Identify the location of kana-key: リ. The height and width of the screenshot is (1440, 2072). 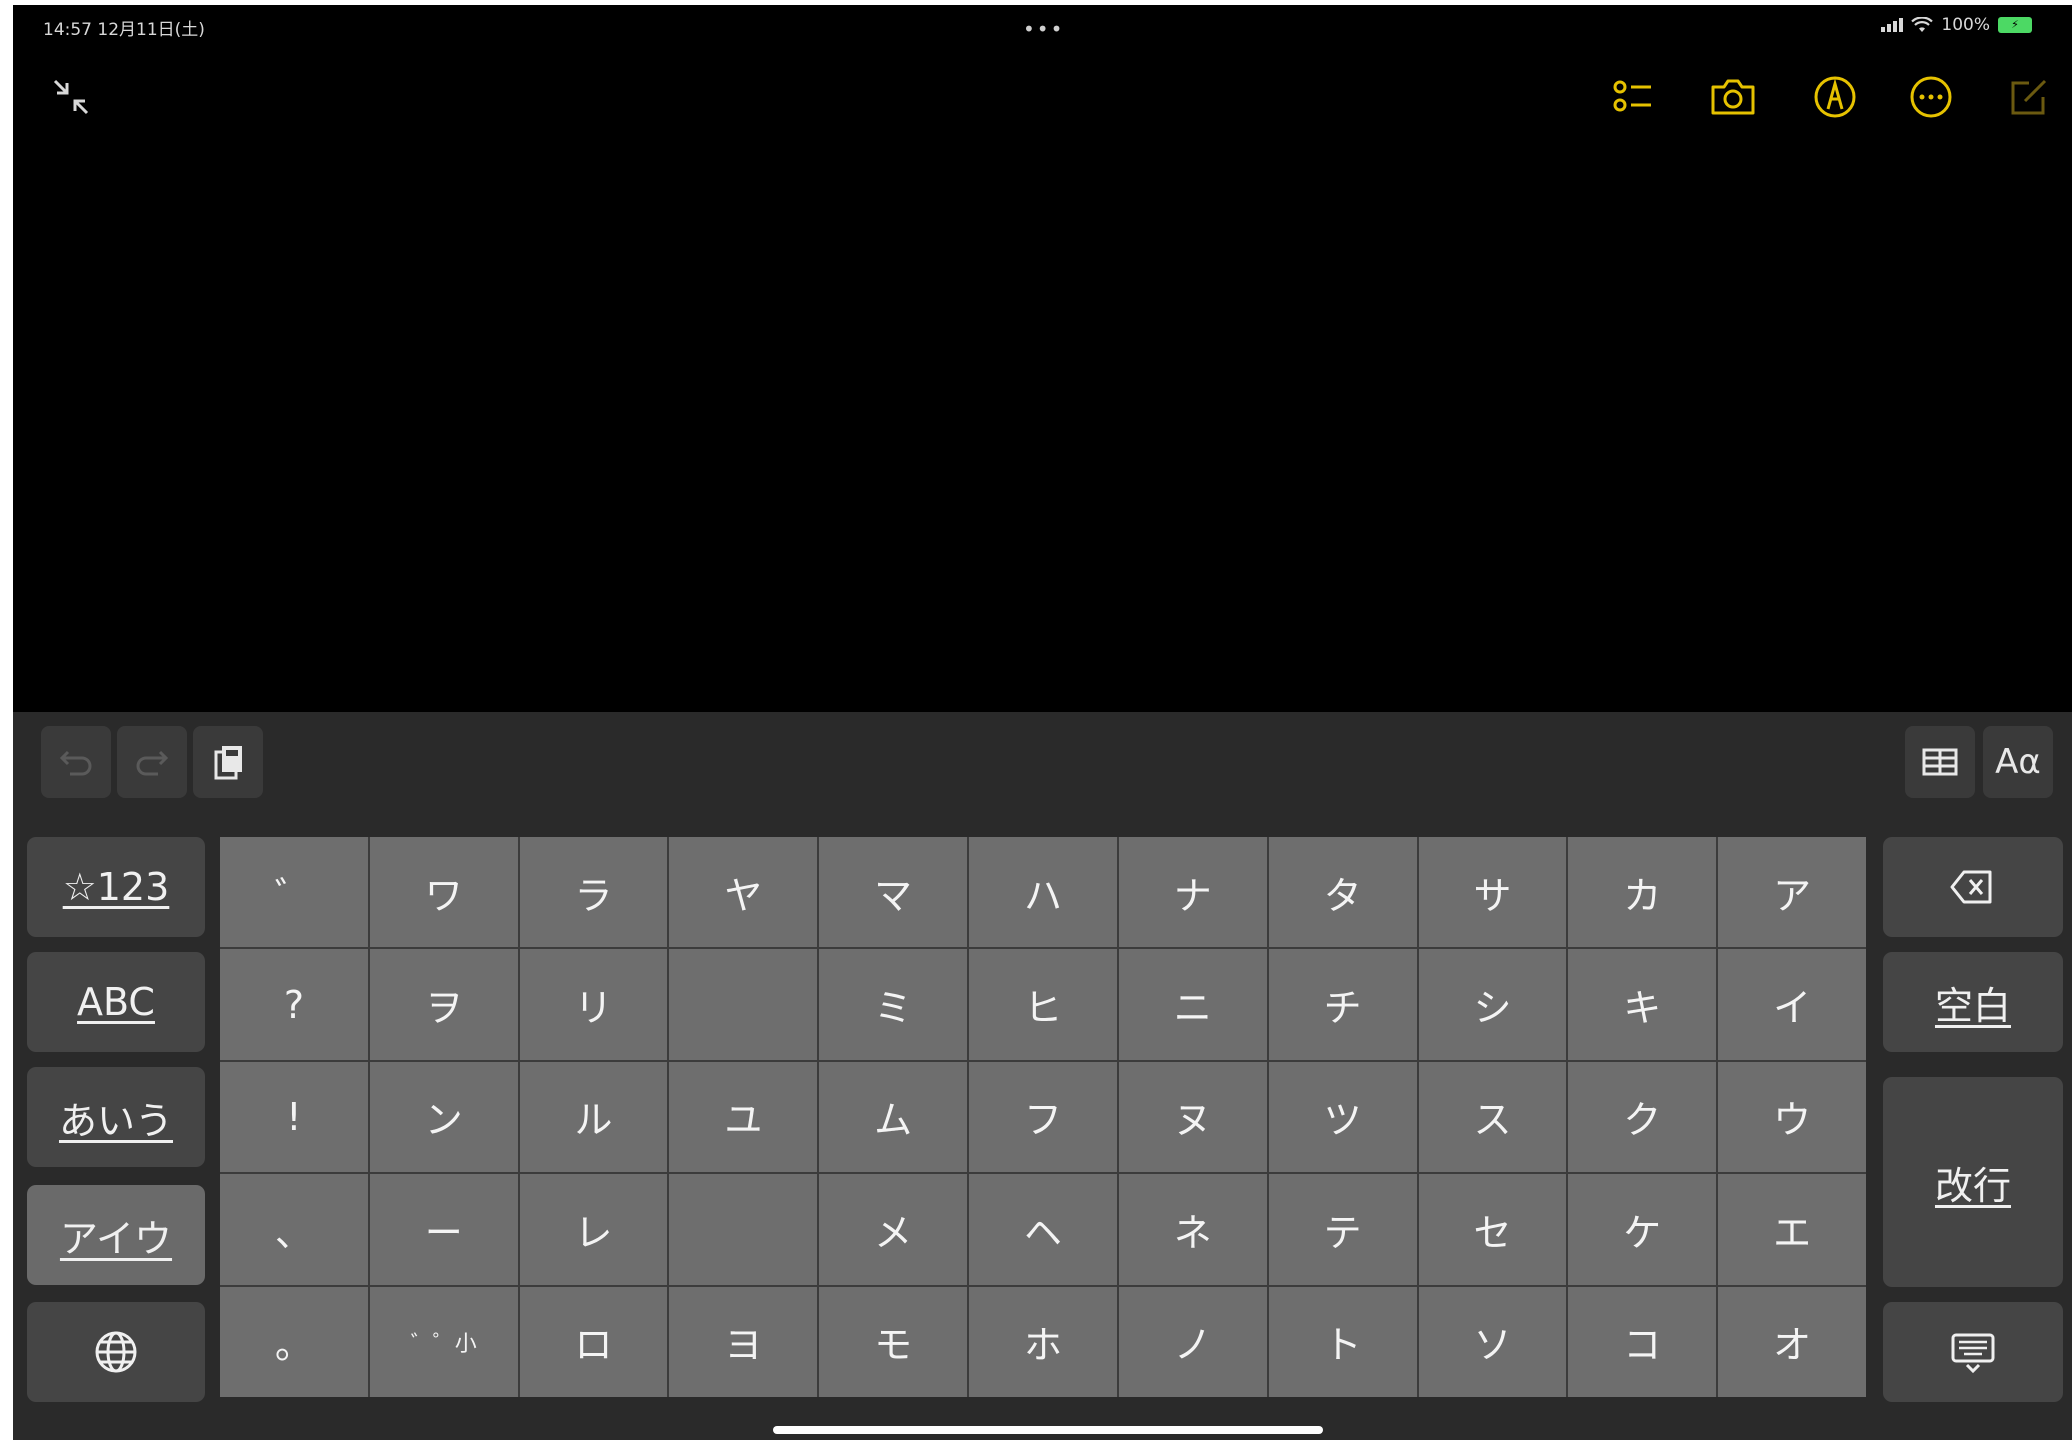
(593, 1004).